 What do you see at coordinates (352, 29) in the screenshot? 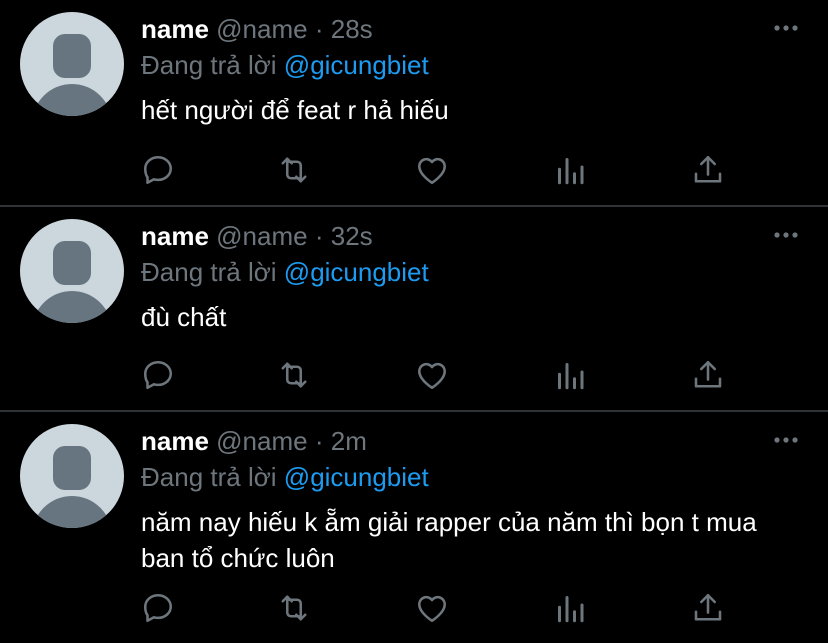
I see `timestamp: 28s` at bounding box center [352, 29].